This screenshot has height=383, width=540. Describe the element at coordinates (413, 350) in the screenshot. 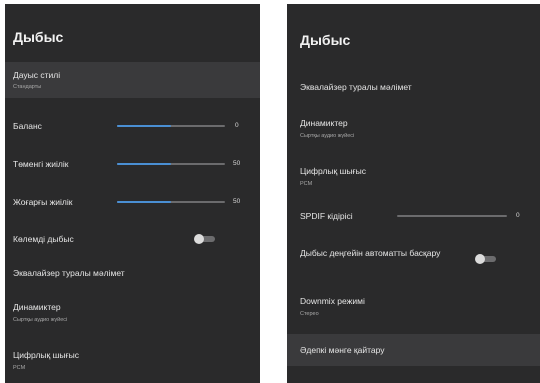

I see `reset-to-default-button: Әдепкі мәнге қайтару` at that location.